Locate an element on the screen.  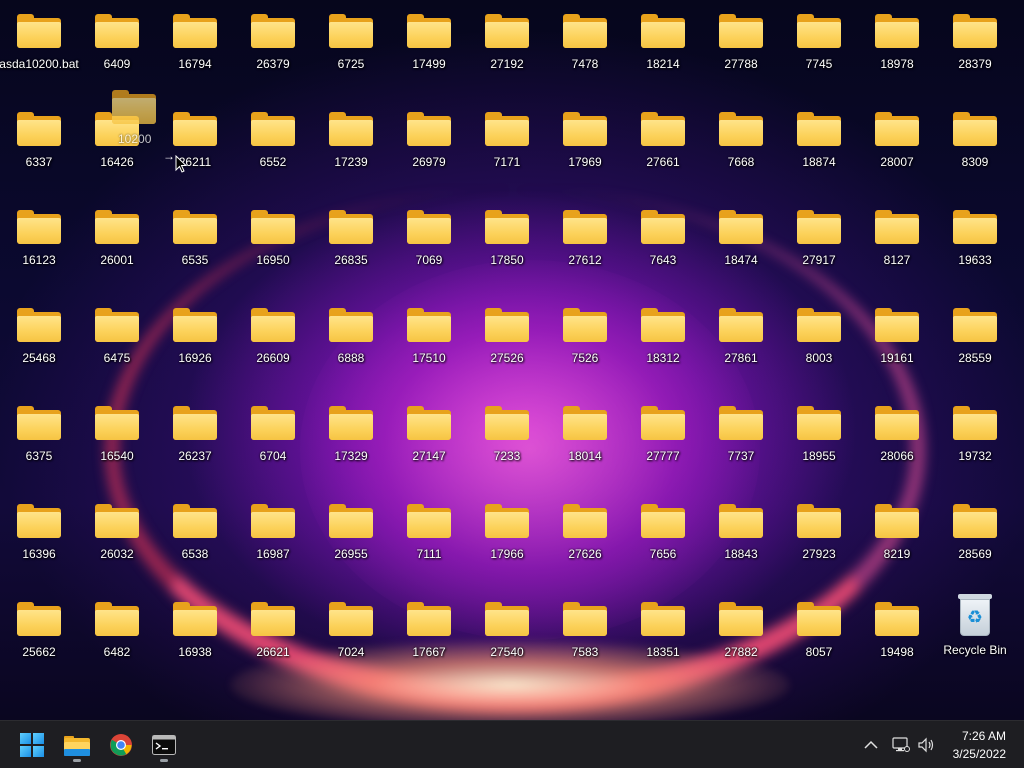
desktop-icon-folder: 28007 is located at coordinates (897, 148).